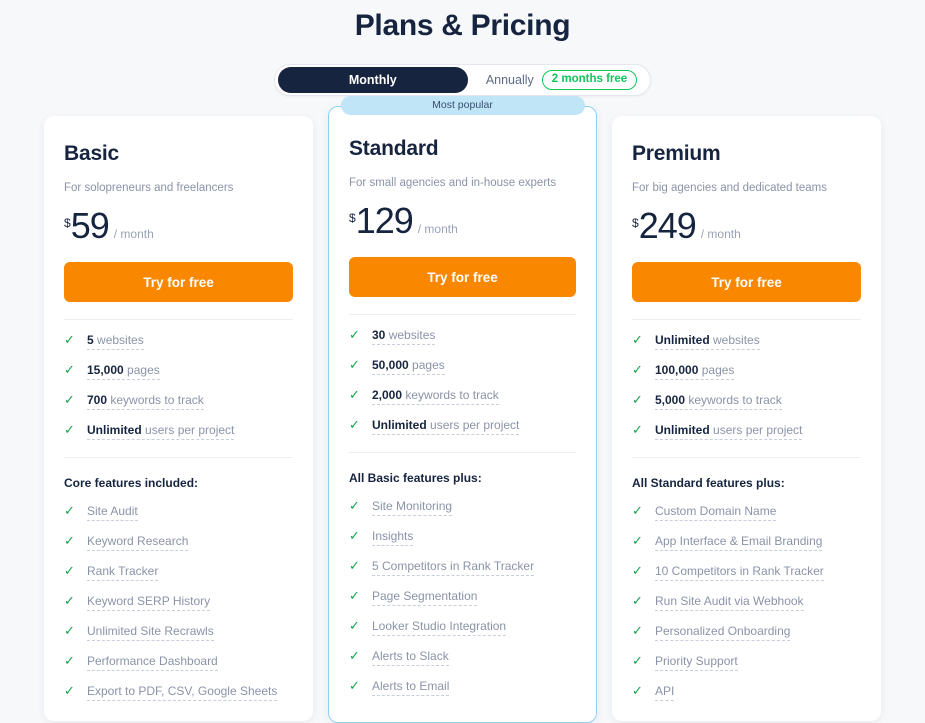 This screenshot has width=925, height=723. I want to click on most-popular-badge: Most popular, so click(462, 105).